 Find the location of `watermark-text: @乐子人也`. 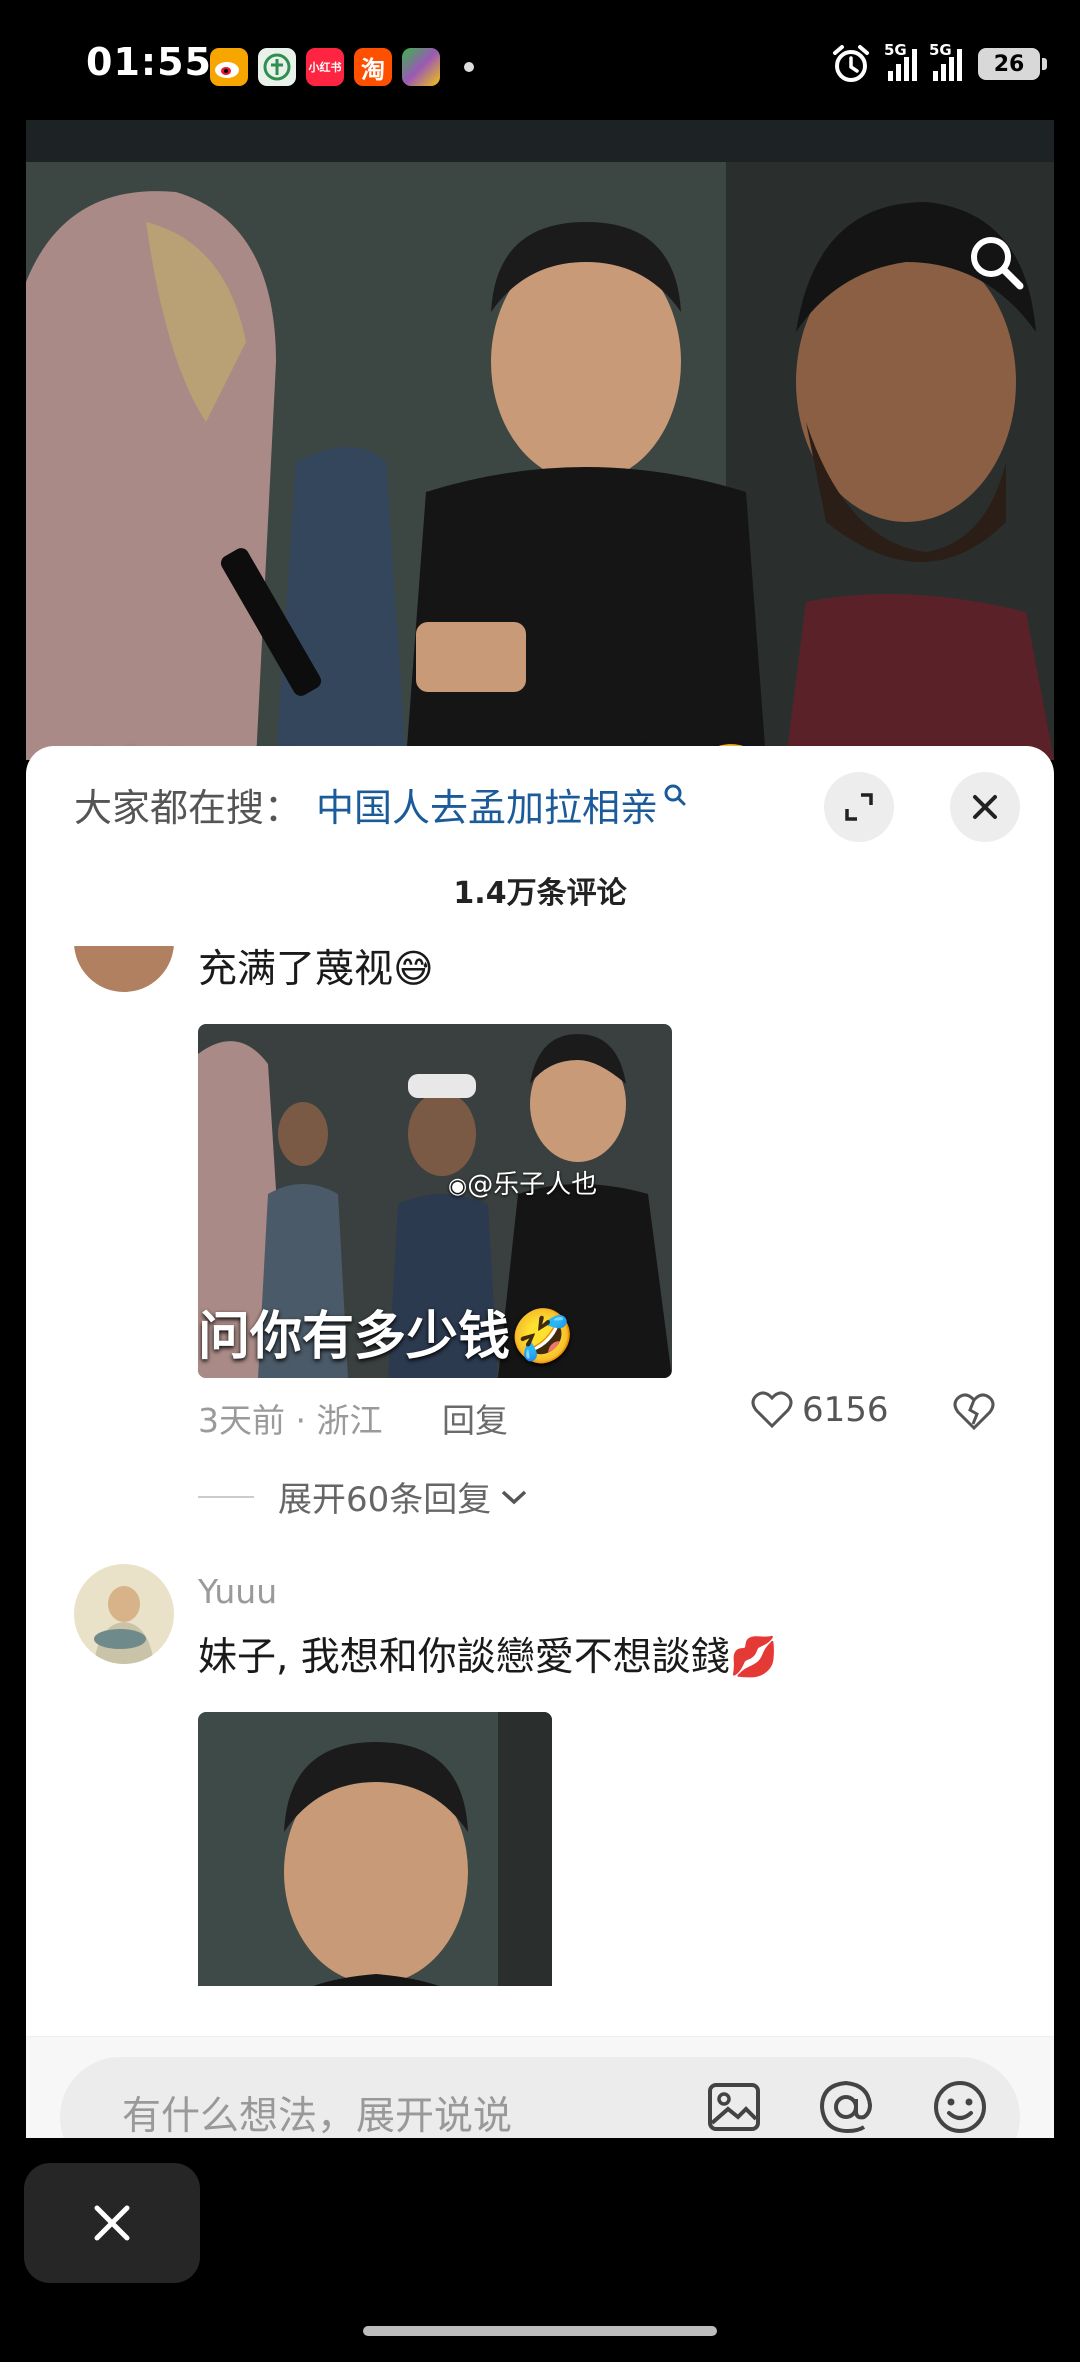

watermark-text: @乐子人也 is located at coordinates (532, 1185).